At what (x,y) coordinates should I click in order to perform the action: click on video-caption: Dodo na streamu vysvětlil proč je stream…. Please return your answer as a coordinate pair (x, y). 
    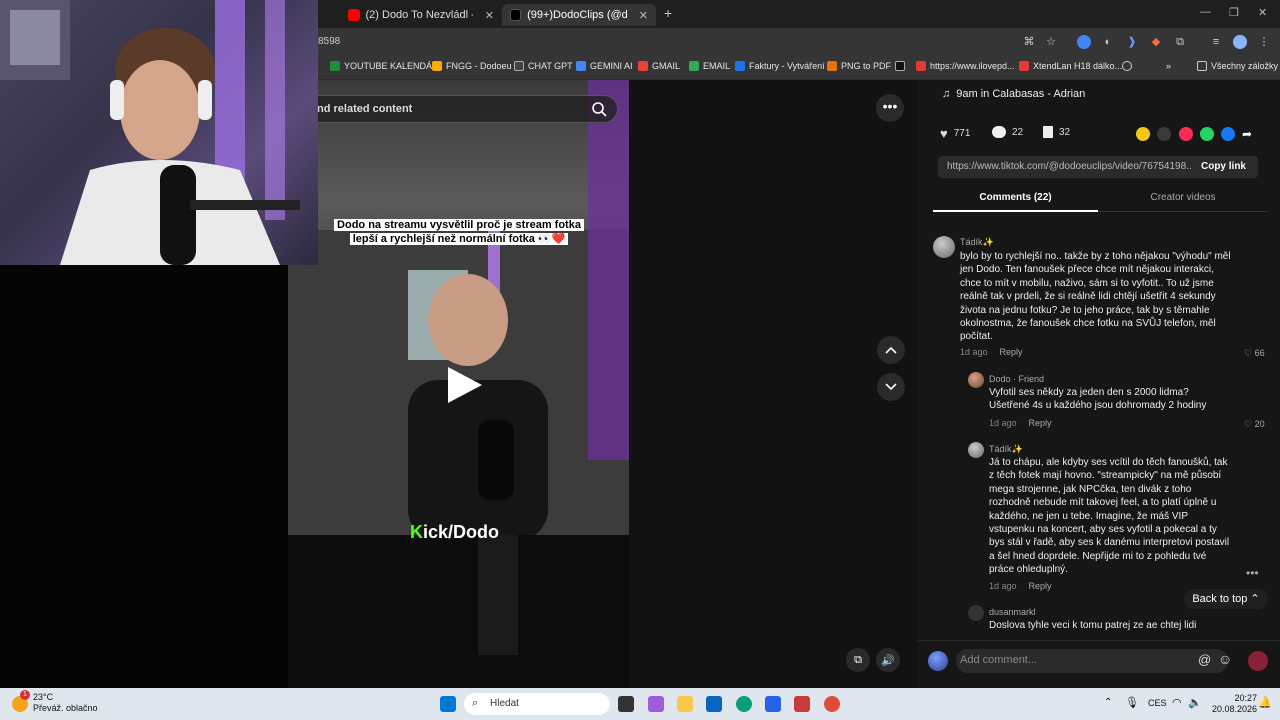
    Looking at the image, I should click on (459, 232).